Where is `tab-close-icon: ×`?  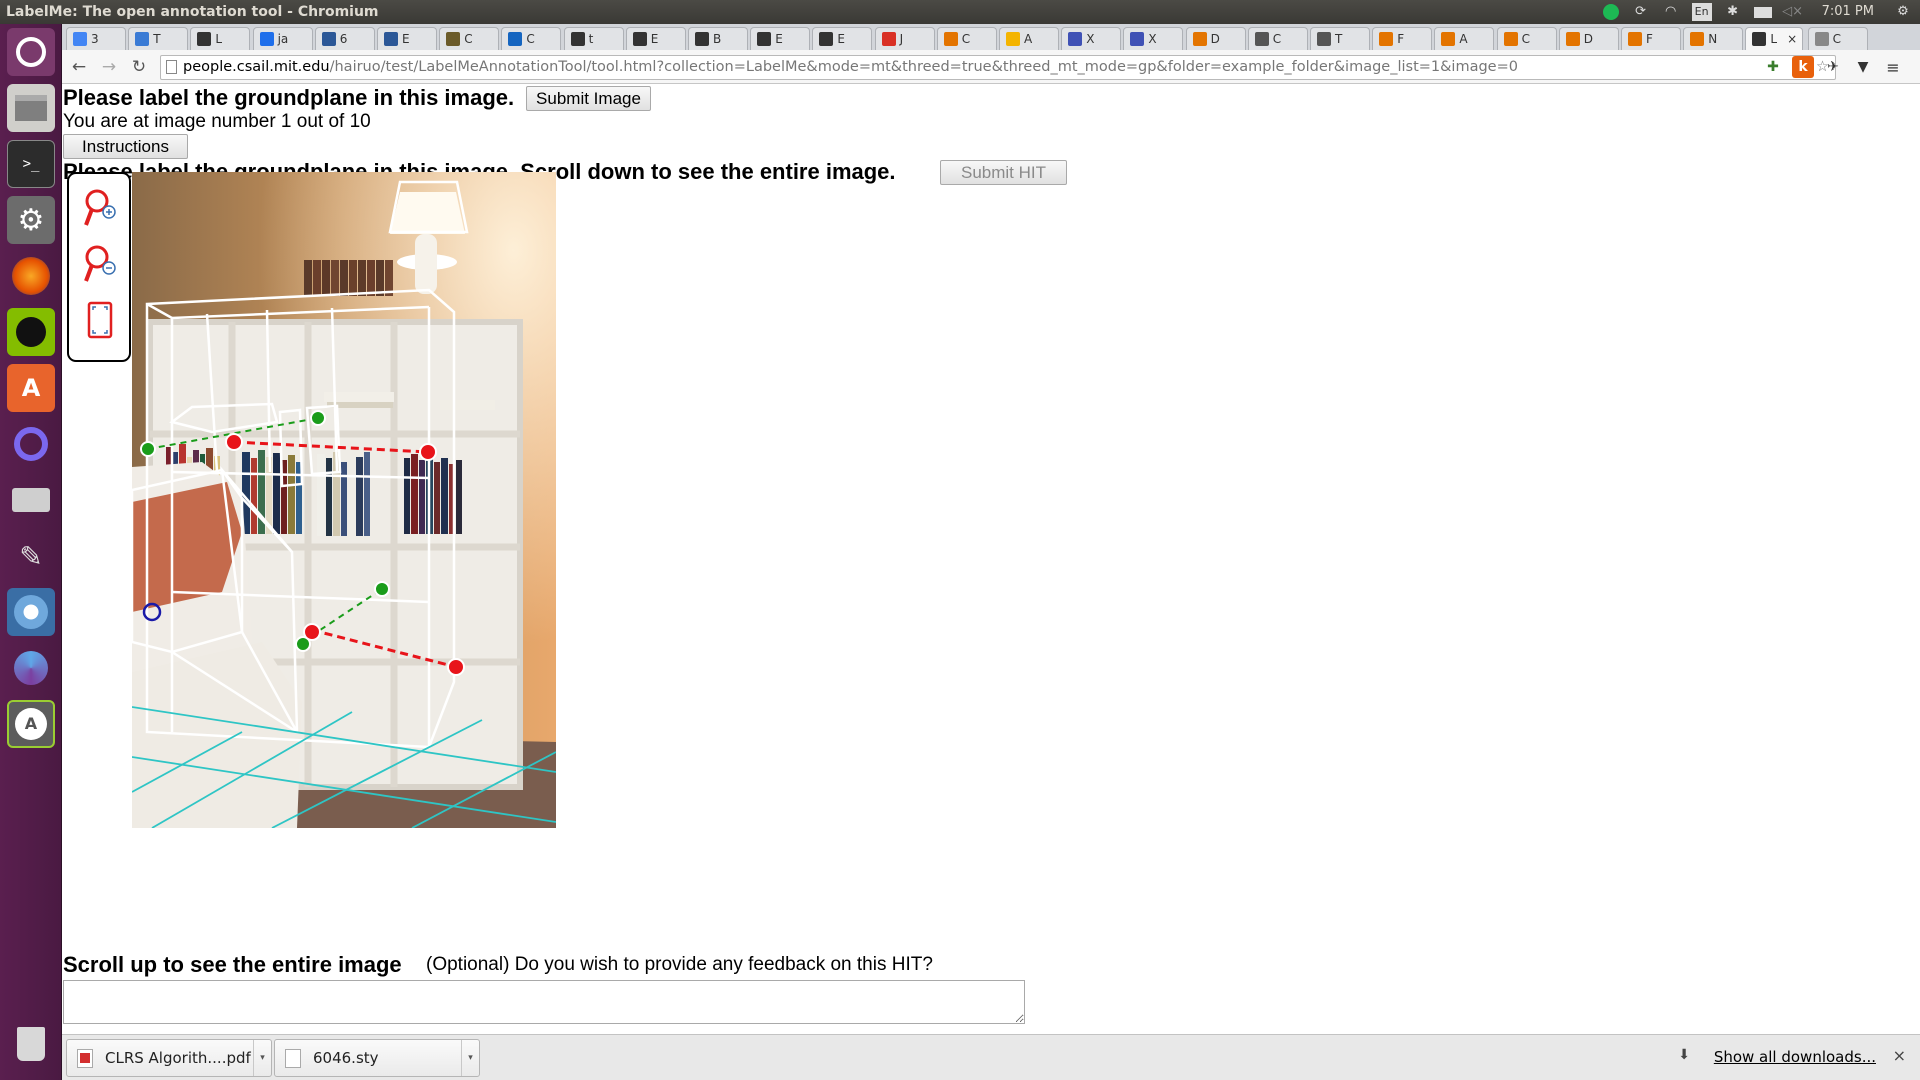 tab-close-icon: × is located at coordinates (1792, 39).